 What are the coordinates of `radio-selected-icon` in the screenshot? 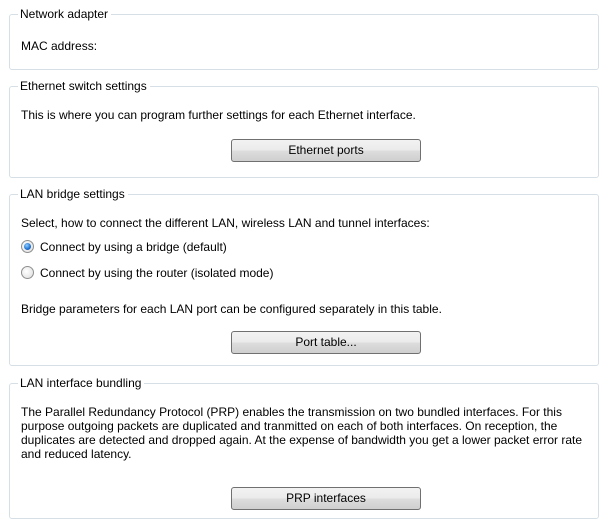 It's located at (27, 246).